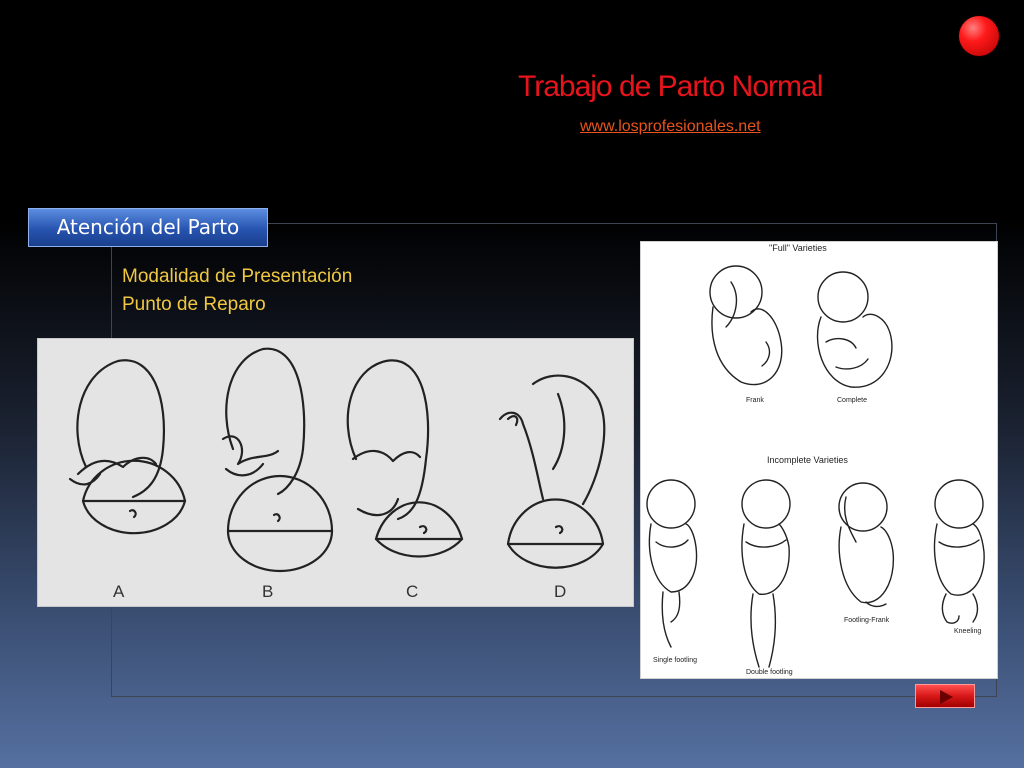 The height and width of the screenshot is (768, 1024). I want to click on label-kneeling: Kneeling, so click(967, 631).